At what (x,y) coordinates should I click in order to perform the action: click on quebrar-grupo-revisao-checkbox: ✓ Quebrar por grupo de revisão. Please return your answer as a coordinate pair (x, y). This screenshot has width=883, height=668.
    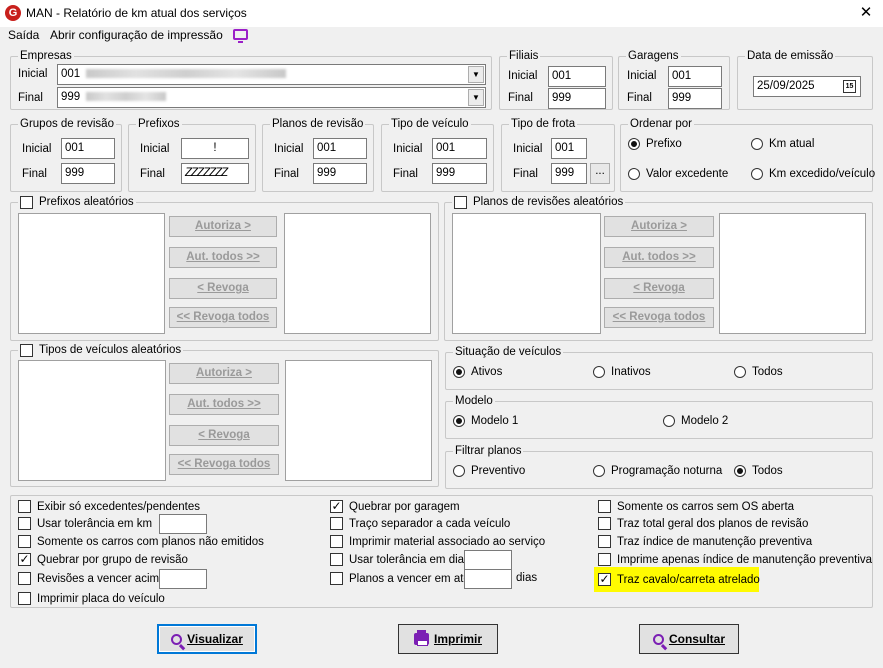
    Looking at the image, I should click on (103, 559).